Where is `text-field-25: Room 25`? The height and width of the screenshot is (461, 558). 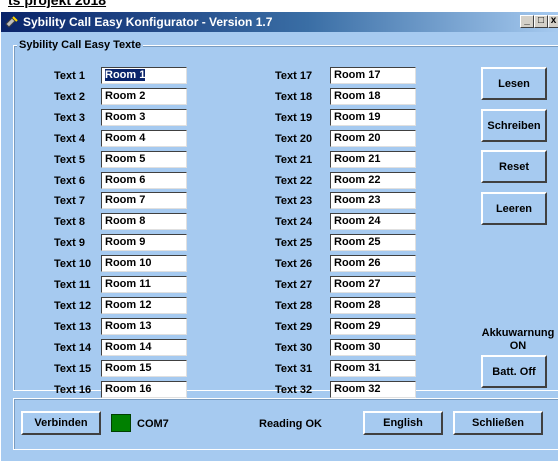
text-field-25: Room 25 is located at coordinates (373, 243).